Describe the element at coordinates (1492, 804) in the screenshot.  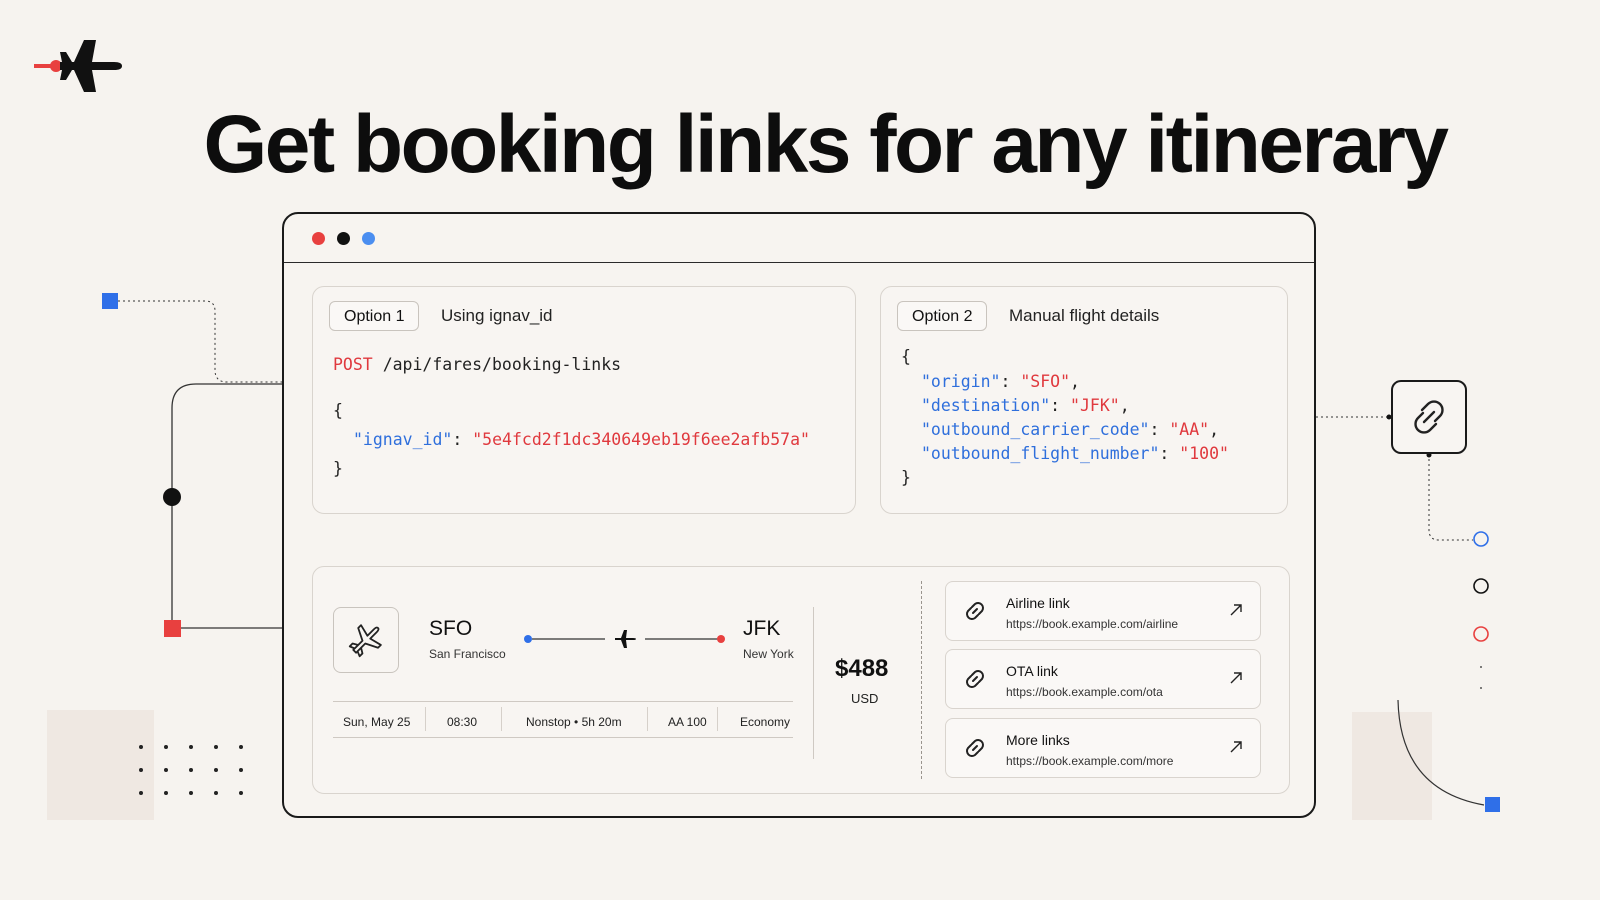
I see `blue-square-right` at that location.